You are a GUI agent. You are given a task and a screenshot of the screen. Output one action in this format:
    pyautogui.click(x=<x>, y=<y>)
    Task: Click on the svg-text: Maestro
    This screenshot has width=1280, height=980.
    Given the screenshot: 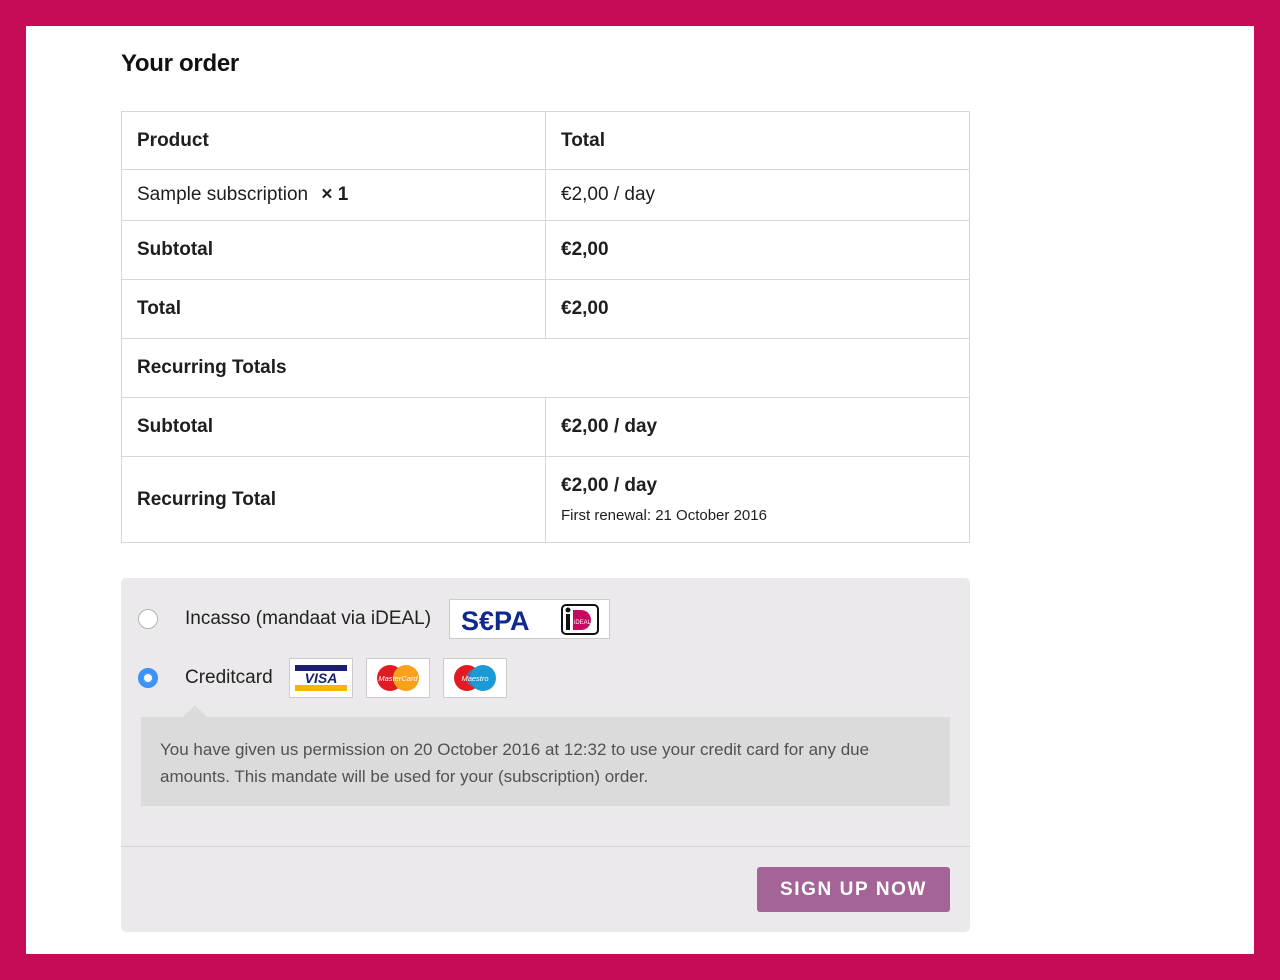 What is the action you would take?
    pyautogui.click(x=474, y=678)
    